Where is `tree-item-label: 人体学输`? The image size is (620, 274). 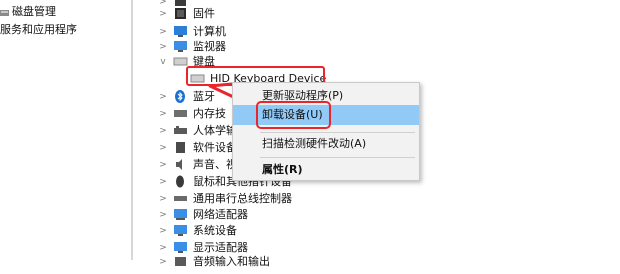 tree-item-label: 人体学输 is located at coordinates (215, 130).